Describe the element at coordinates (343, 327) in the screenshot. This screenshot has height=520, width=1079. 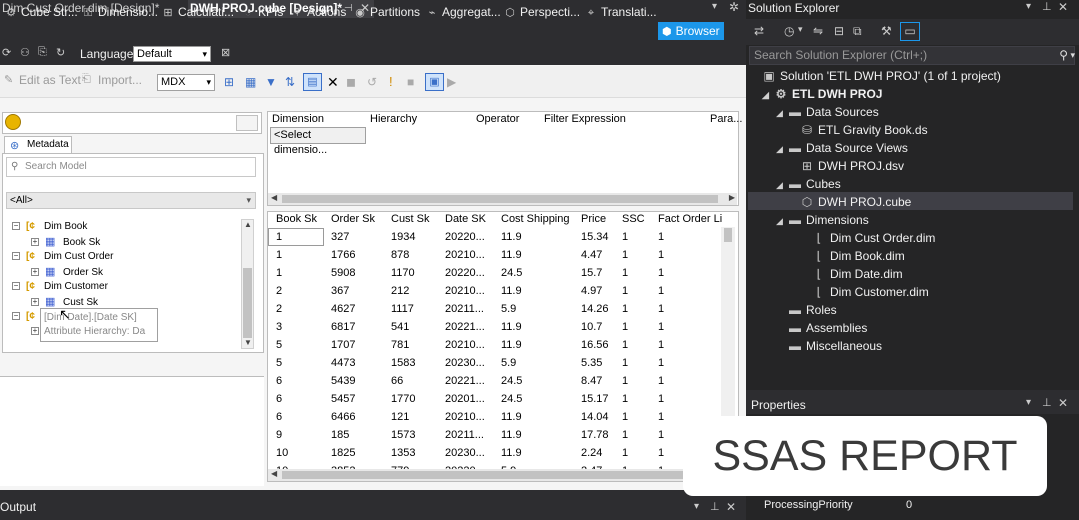
I see `table-cell: 6817` at that location.